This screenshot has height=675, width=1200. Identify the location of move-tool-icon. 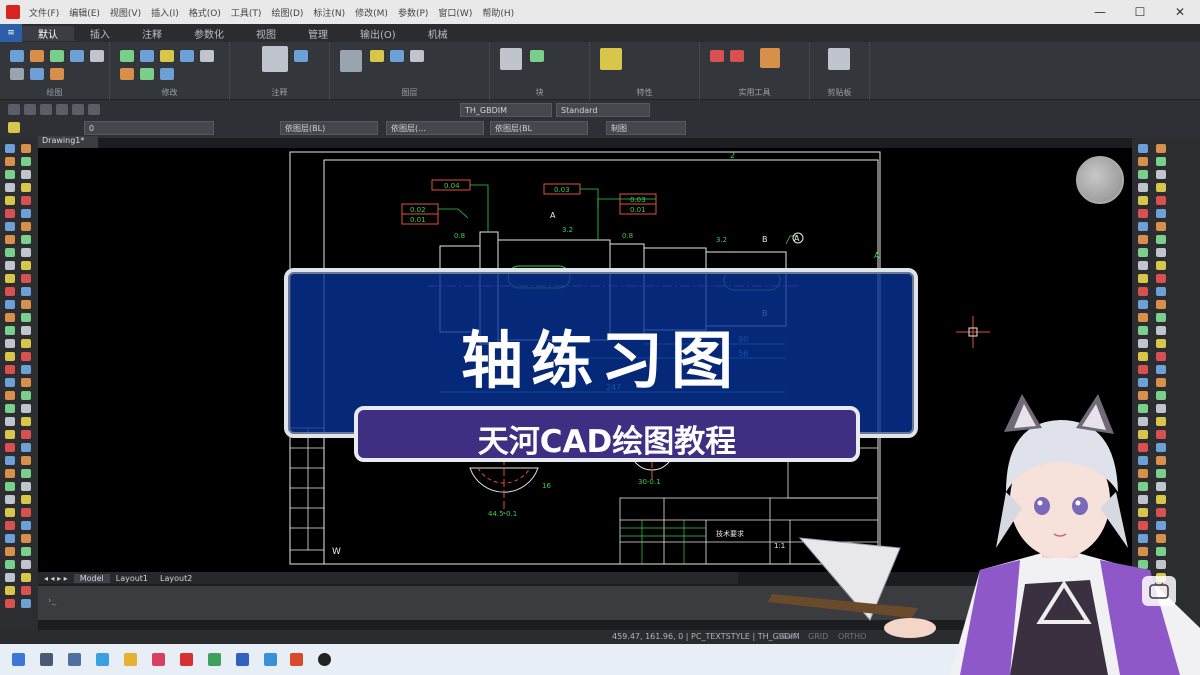
(127, 56).